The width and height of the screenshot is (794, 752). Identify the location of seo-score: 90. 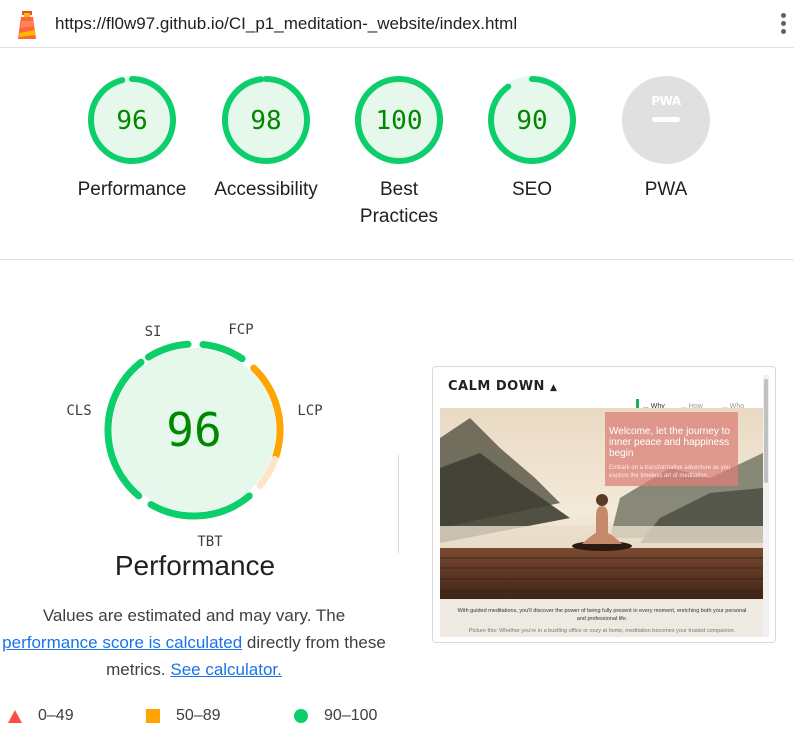
(531, 121).